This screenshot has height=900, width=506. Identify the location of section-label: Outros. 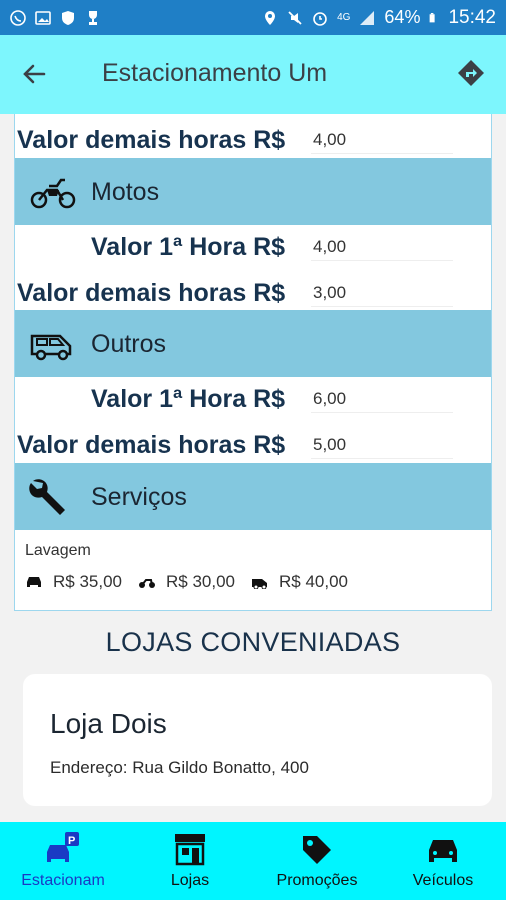
(129, 344).